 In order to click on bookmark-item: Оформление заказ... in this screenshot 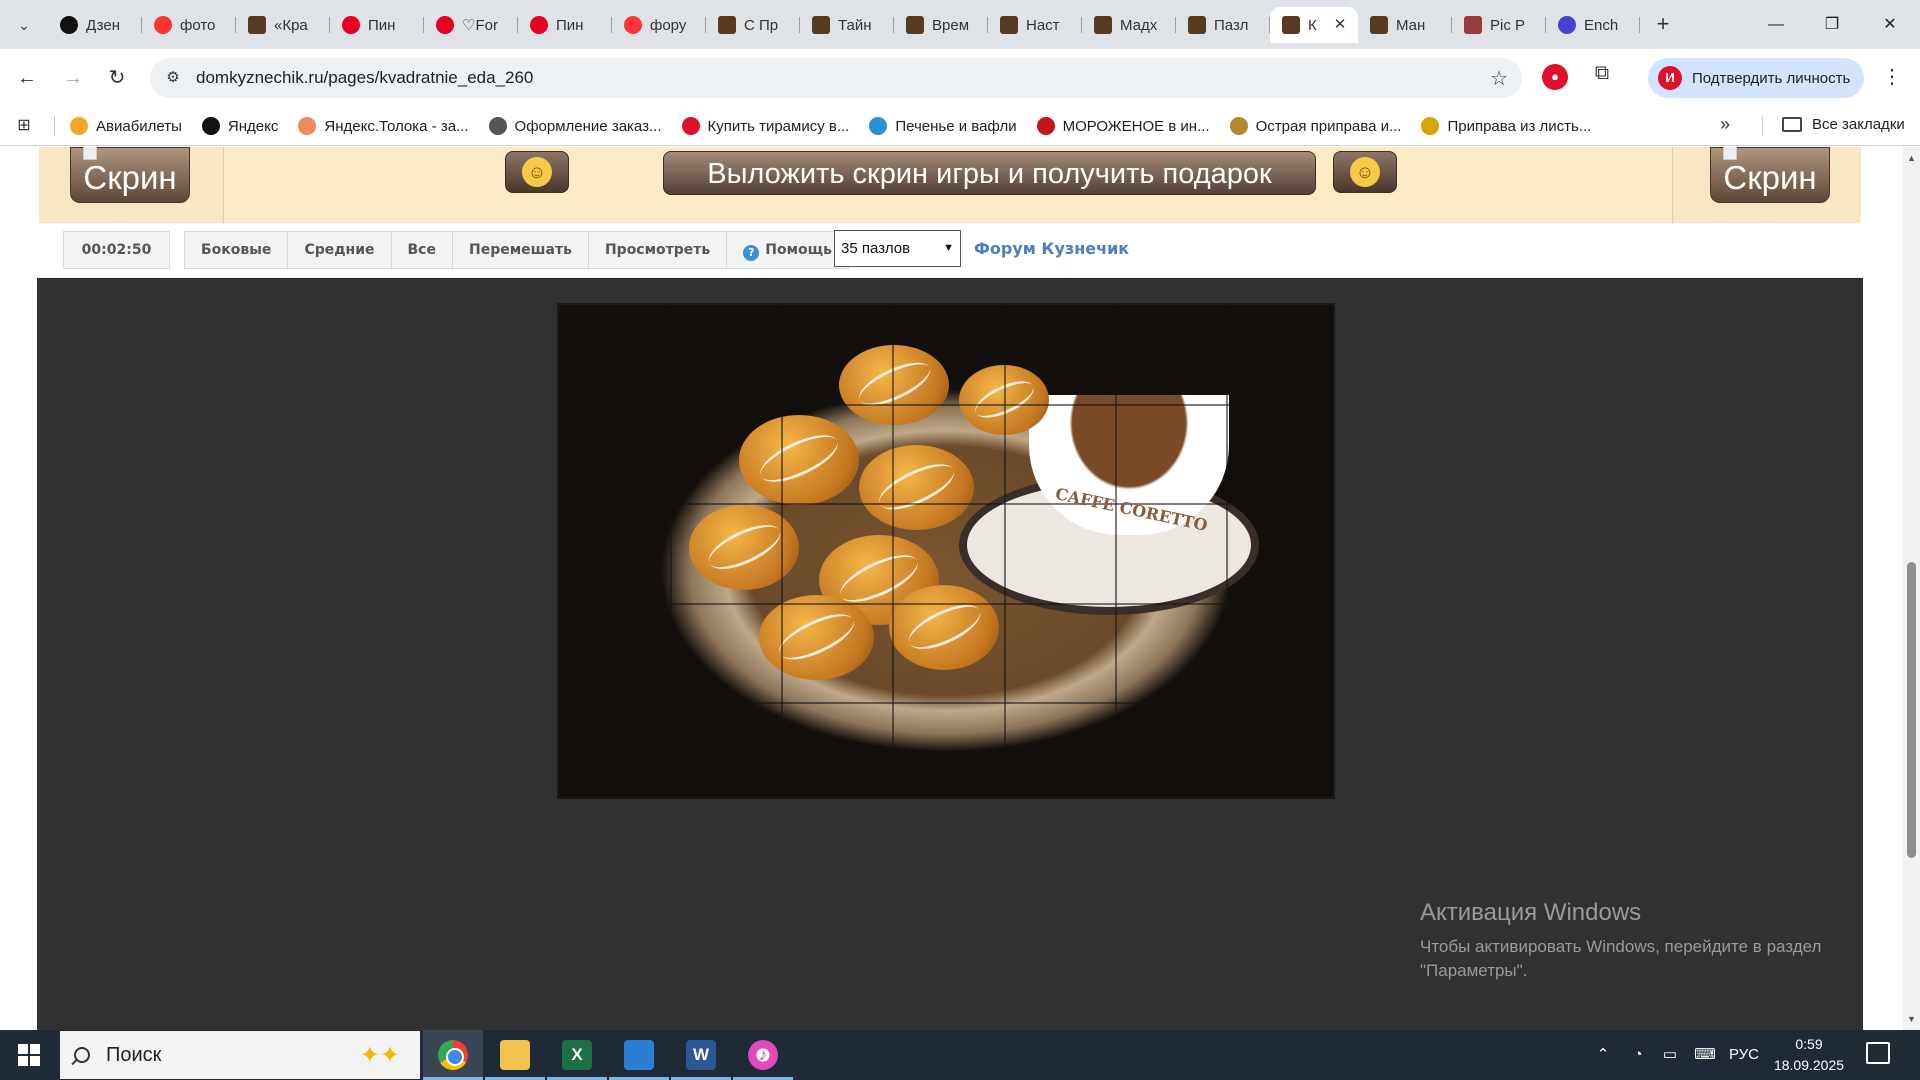, I will do `click(575, 126)`.